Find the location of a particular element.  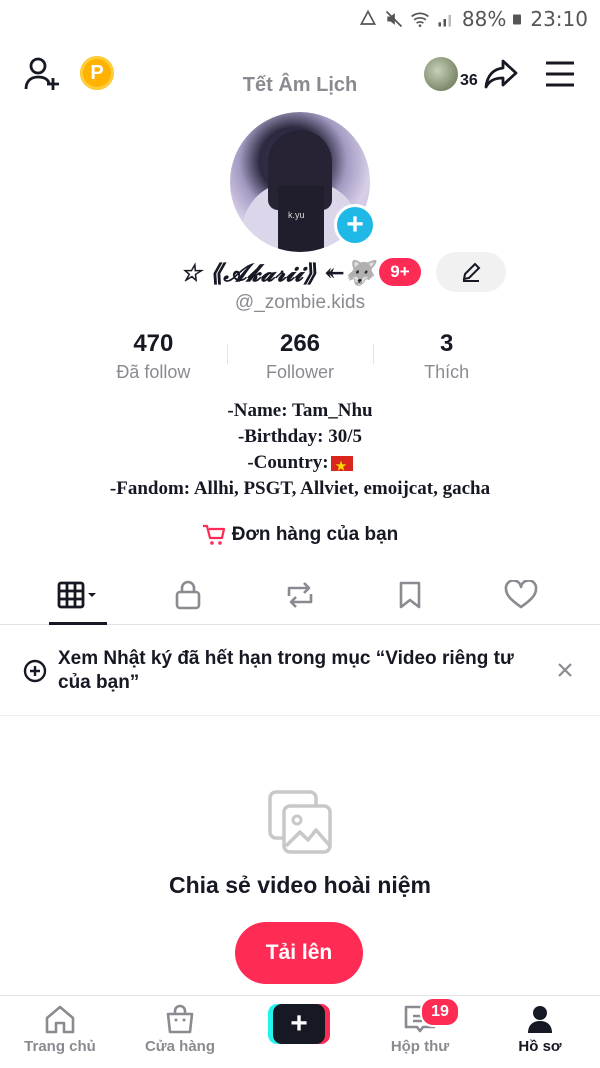

orders-link: Đơn hàng của bạn is located at coordinates (300, 535).